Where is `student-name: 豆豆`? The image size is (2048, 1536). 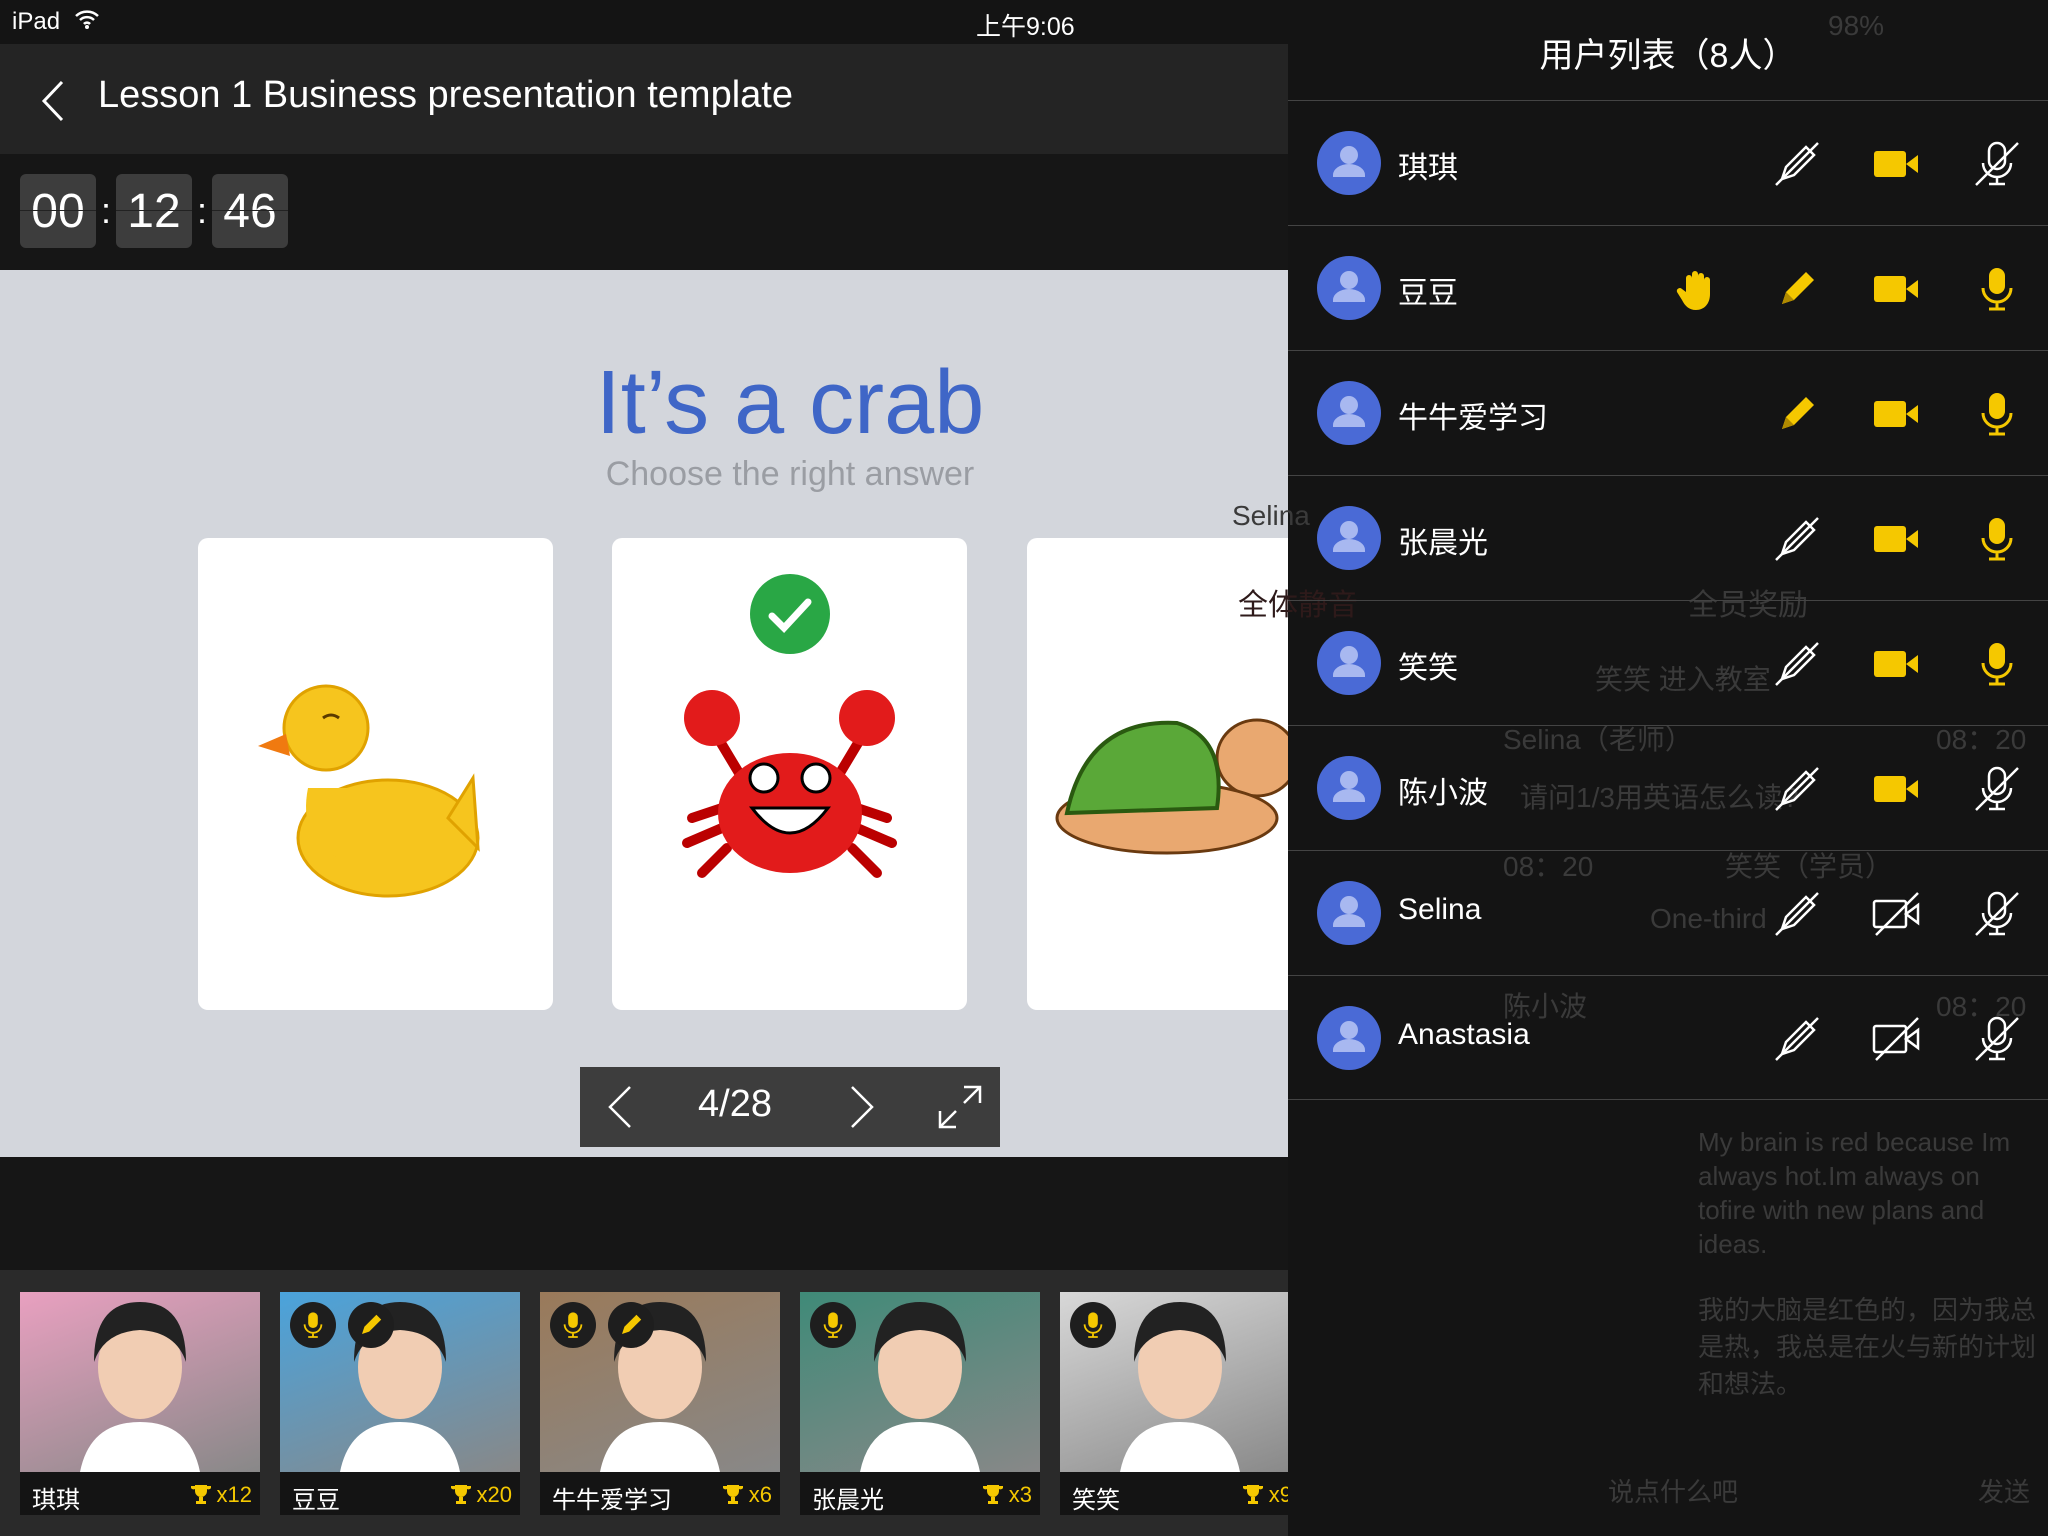 student-name: 豆豆 is located at coordinates (316, 1500).